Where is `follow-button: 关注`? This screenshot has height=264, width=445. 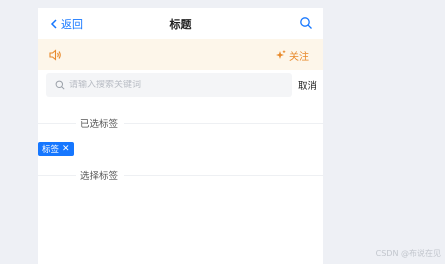 follow-button: 关注 is located at coordinates (292, 55).